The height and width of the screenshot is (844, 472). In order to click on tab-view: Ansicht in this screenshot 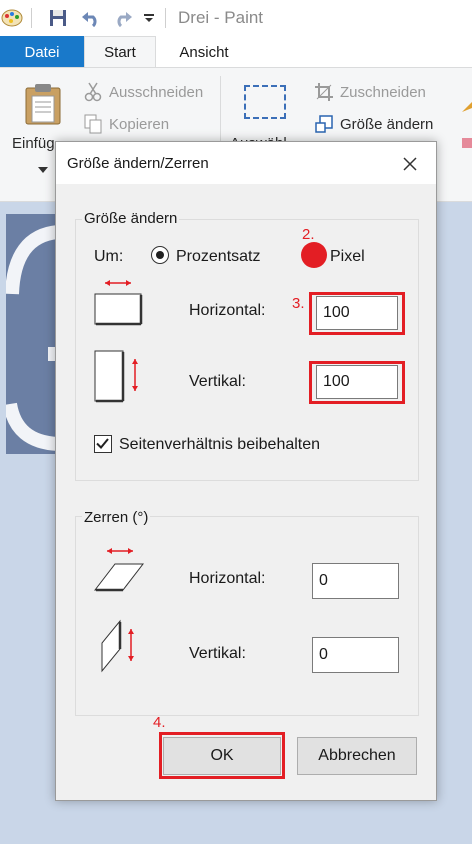, I will do `click(204, 52)`.